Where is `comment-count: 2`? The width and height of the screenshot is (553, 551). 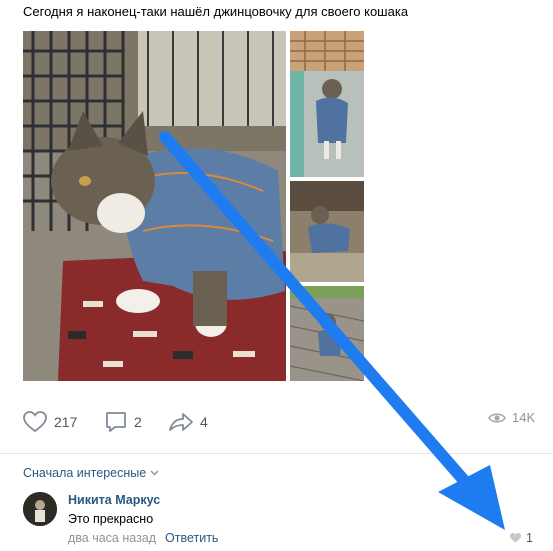 comment-count: 2 is located at coordinates (138, 422).